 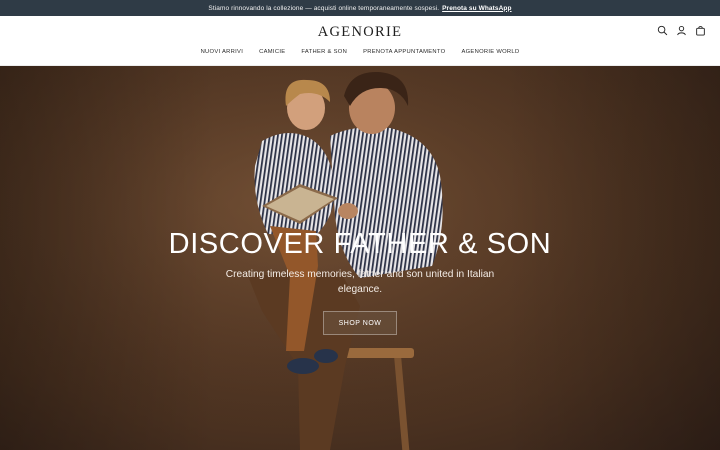 What do you see at coordinates (360, 32) in the screenshot?
I see `brand-logo: AGENORIE` at bounding box center [360, 32].